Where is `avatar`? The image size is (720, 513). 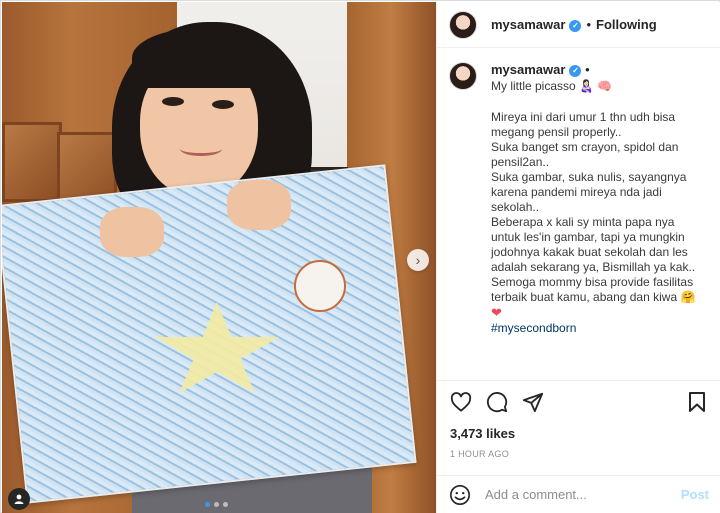
avatar is located at coordinates (463, 24).